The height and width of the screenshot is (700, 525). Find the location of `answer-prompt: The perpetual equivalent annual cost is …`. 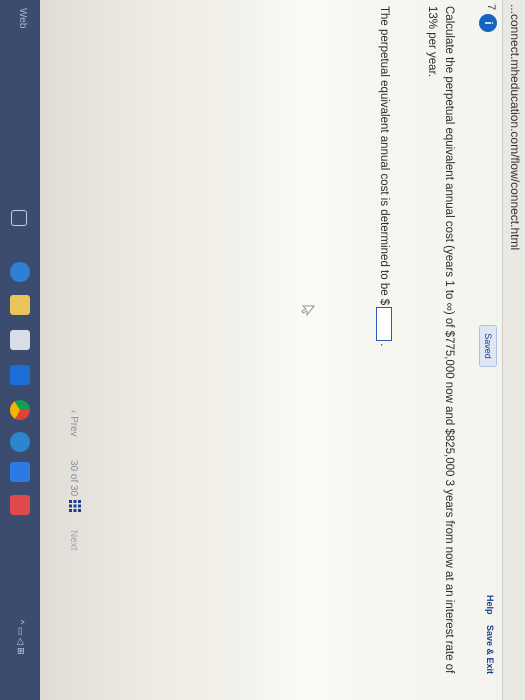

answer-prompt: The perpetual equivalent annual cost is … is located at coordinates (384, 156).